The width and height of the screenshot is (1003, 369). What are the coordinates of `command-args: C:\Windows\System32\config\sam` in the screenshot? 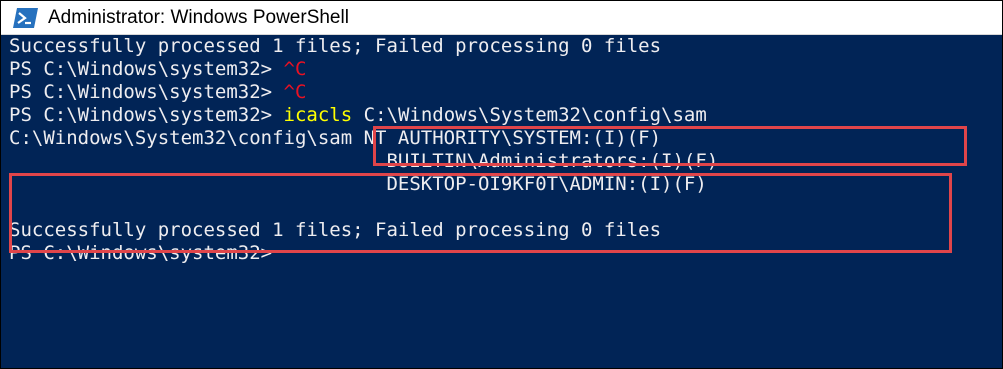 It's located at (529, 115).